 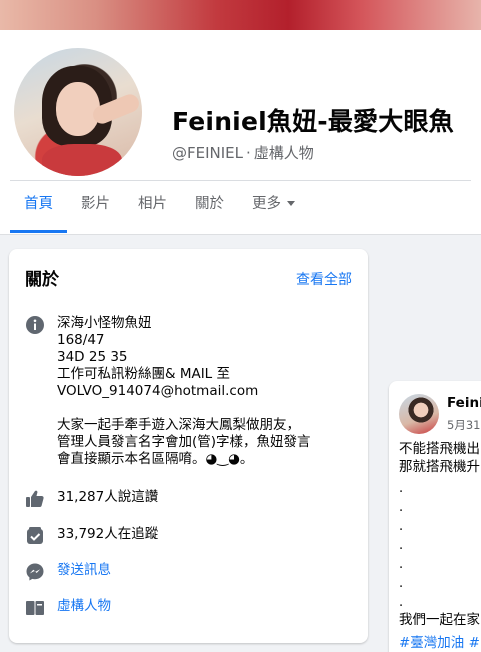 I want to click on chevron-down-icon, so click(x=291, y=203).